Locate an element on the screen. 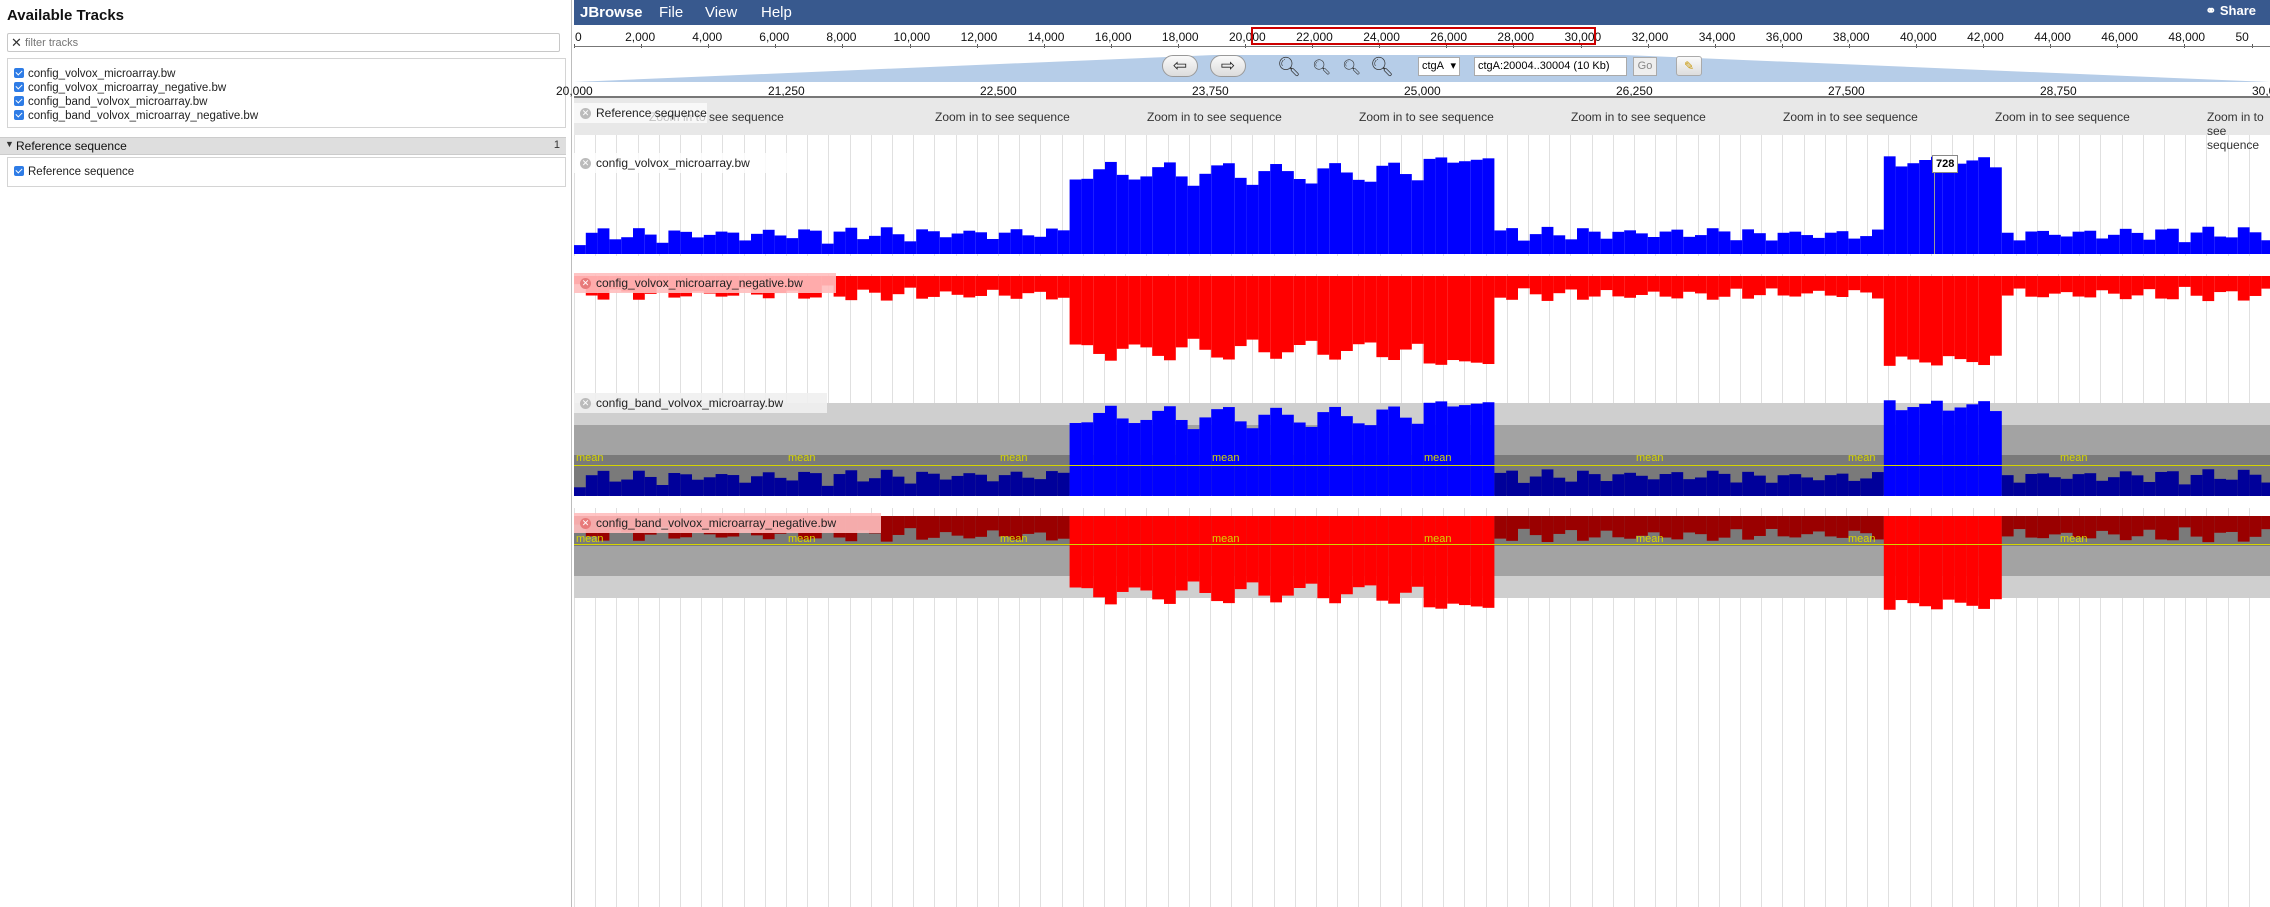 Image resolution: width=2270 pixels, height=907 pixels. pan-right-button: ⇨ is located at coordinates (1228, 66).